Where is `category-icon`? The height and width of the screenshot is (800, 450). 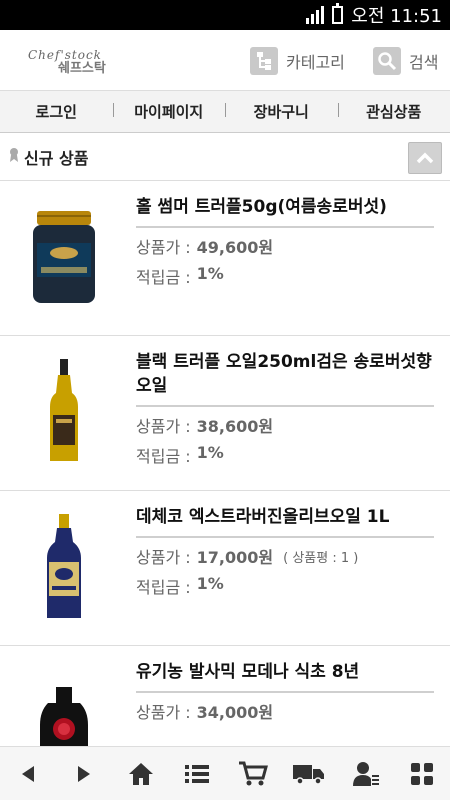
category-icon is located at coordinates (264, 61).